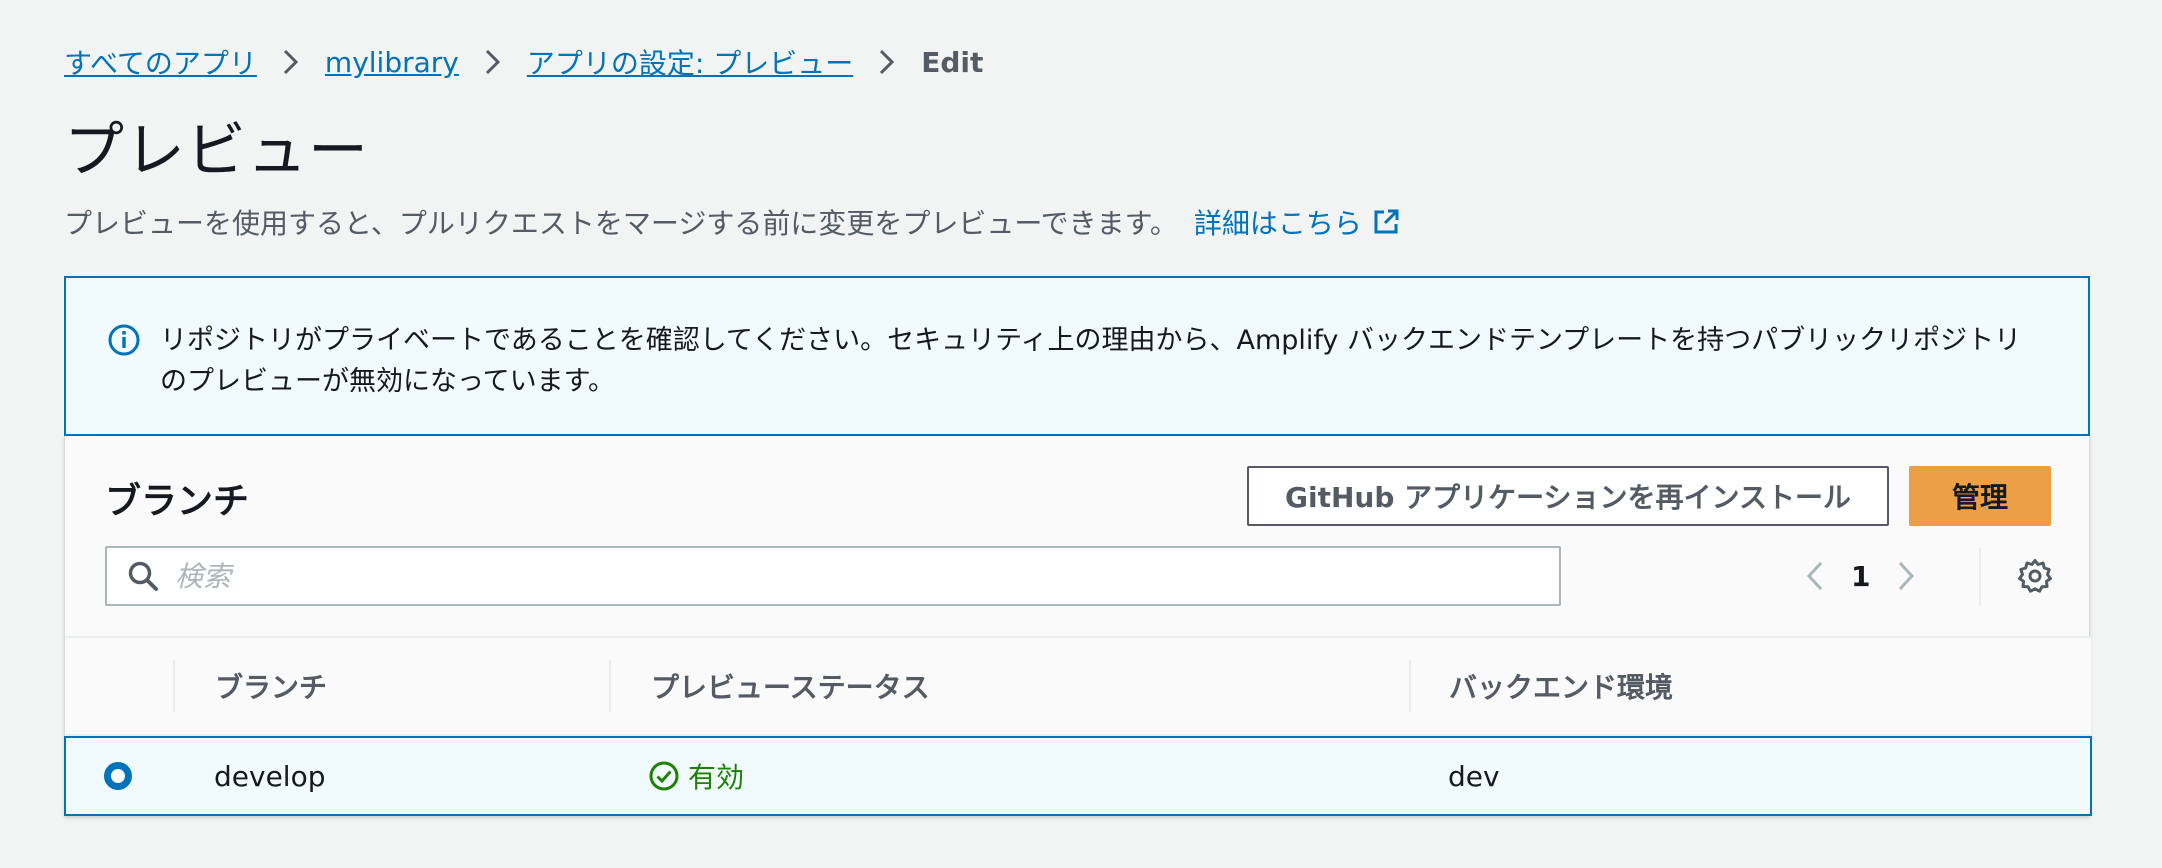  I want to click on page-number: 1, so click(1860, 576).